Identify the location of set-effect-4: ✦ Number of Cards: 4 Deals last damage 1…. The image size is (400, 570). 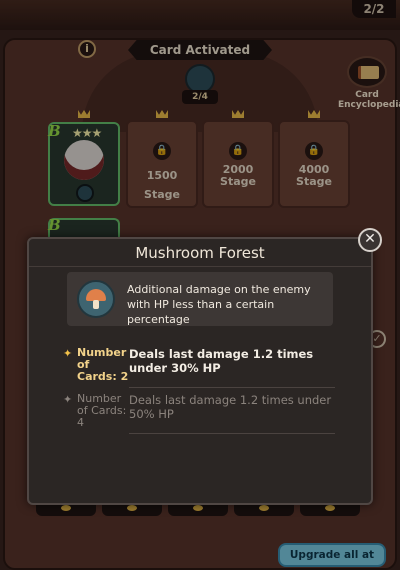
(199, 410).